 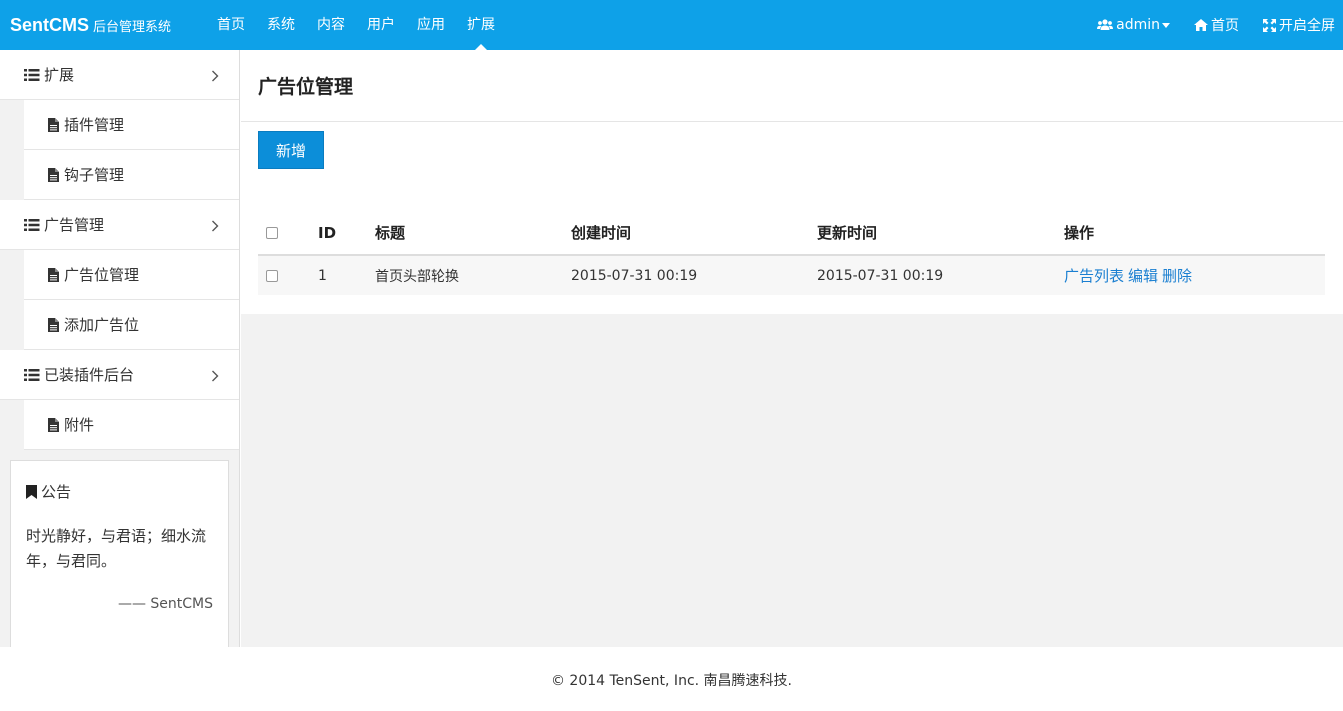 I want to click on add-button: 新增, so click(x=291, y=150).